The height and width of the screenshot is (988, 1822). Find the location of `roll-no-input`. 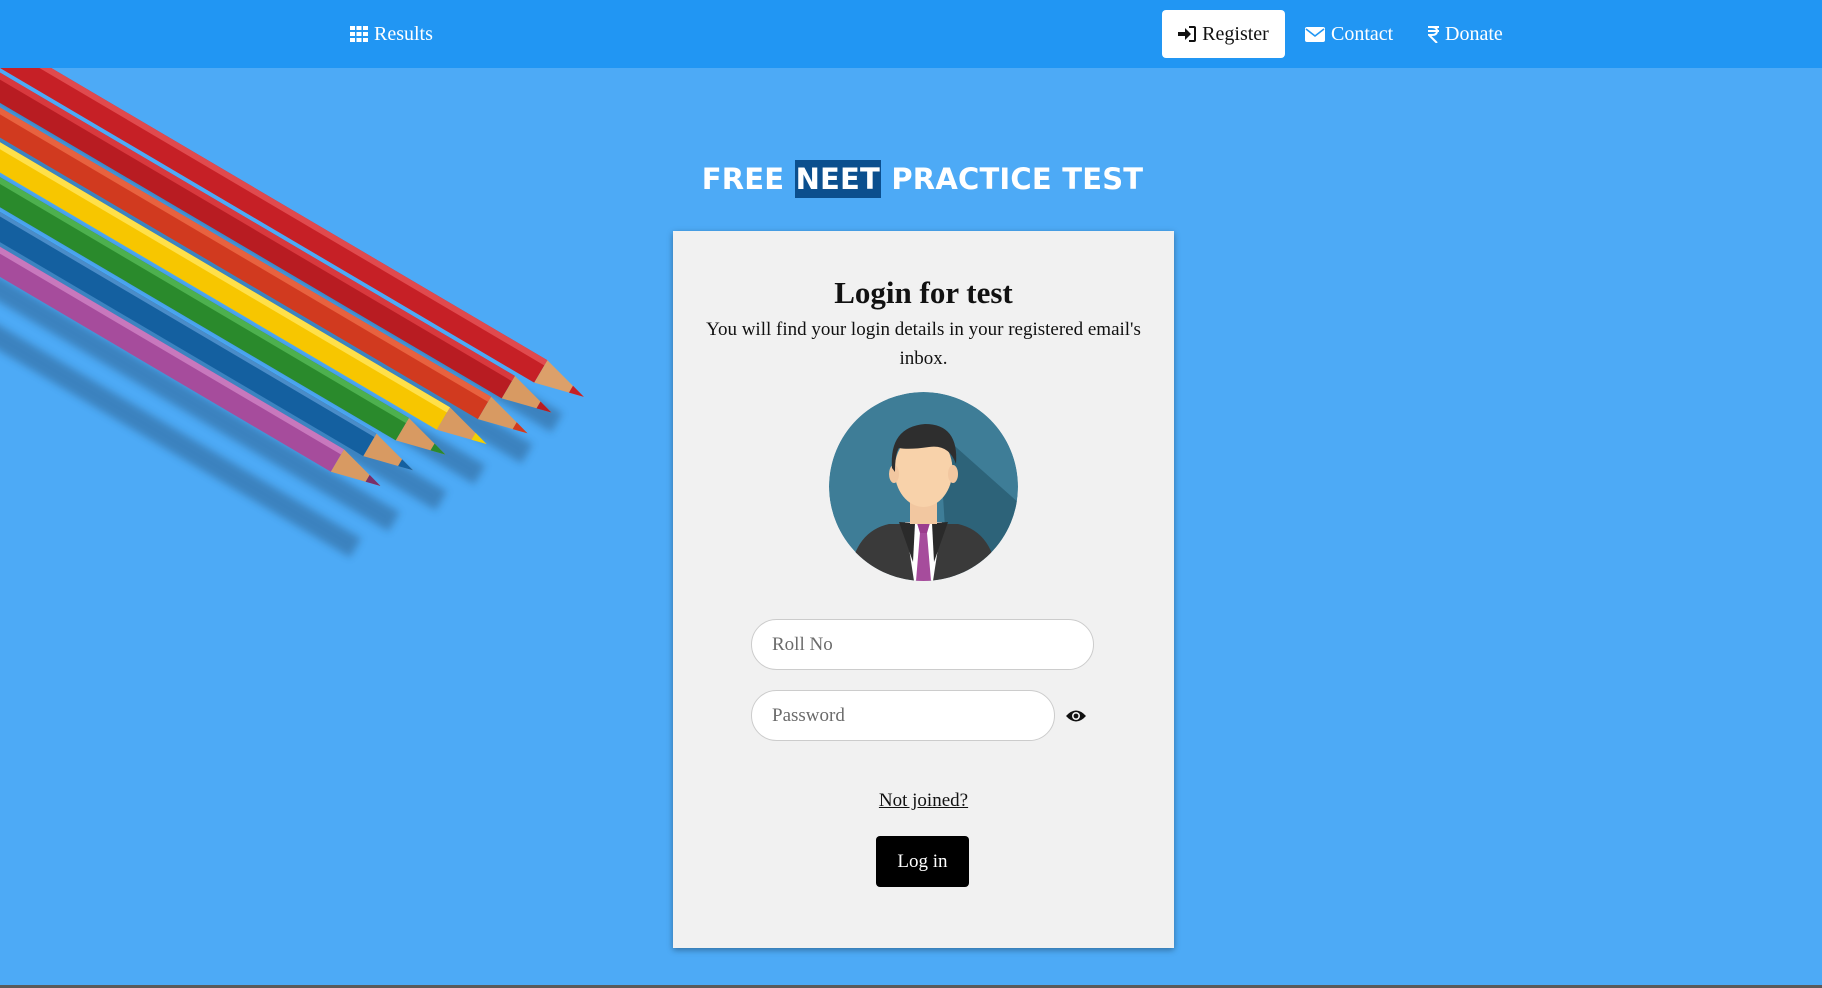

roll-no-input is located at coordinates (922, 644).